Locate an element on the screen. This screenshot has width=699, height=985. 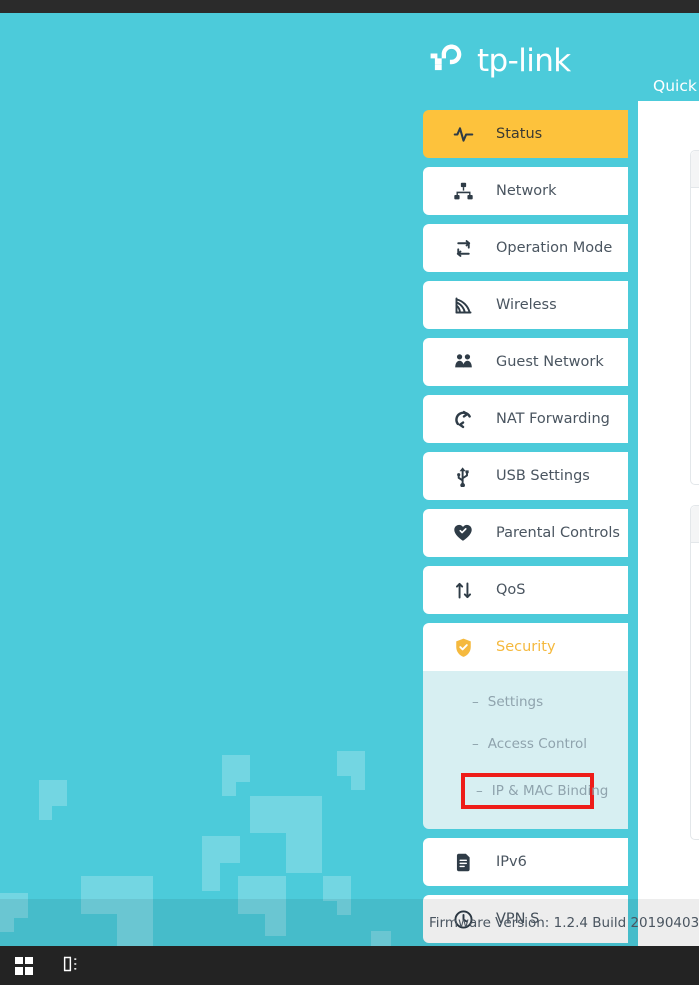
brand: tp-link is located at coordinates (499, 61).